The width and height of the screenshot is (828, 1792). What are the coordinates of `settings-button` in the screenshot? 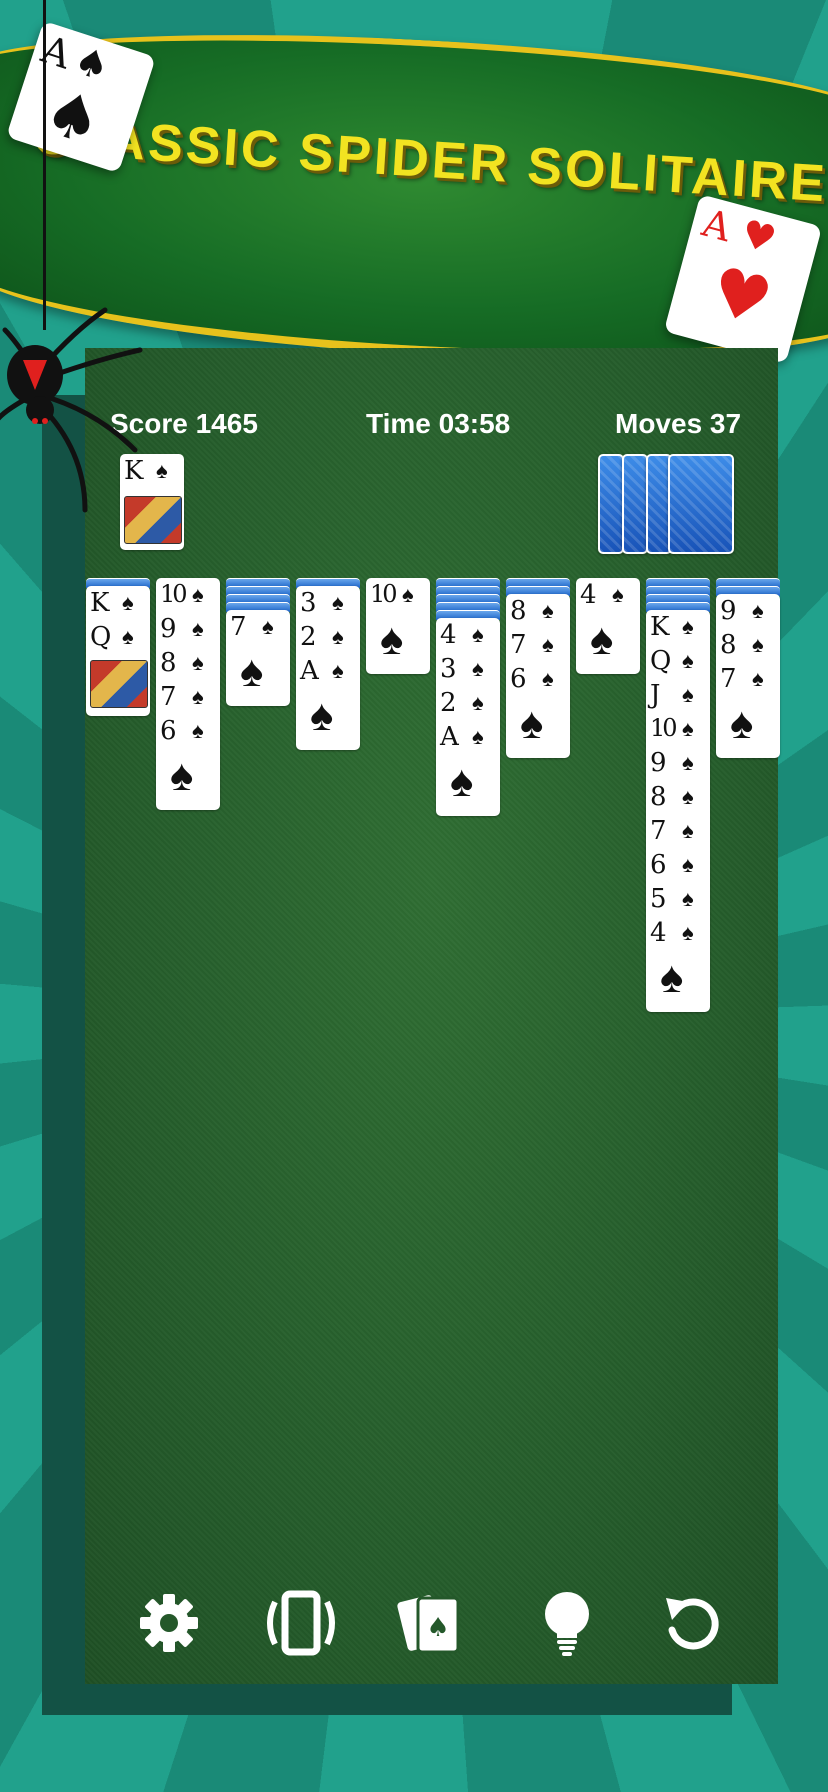 It's located at (169, 1623).